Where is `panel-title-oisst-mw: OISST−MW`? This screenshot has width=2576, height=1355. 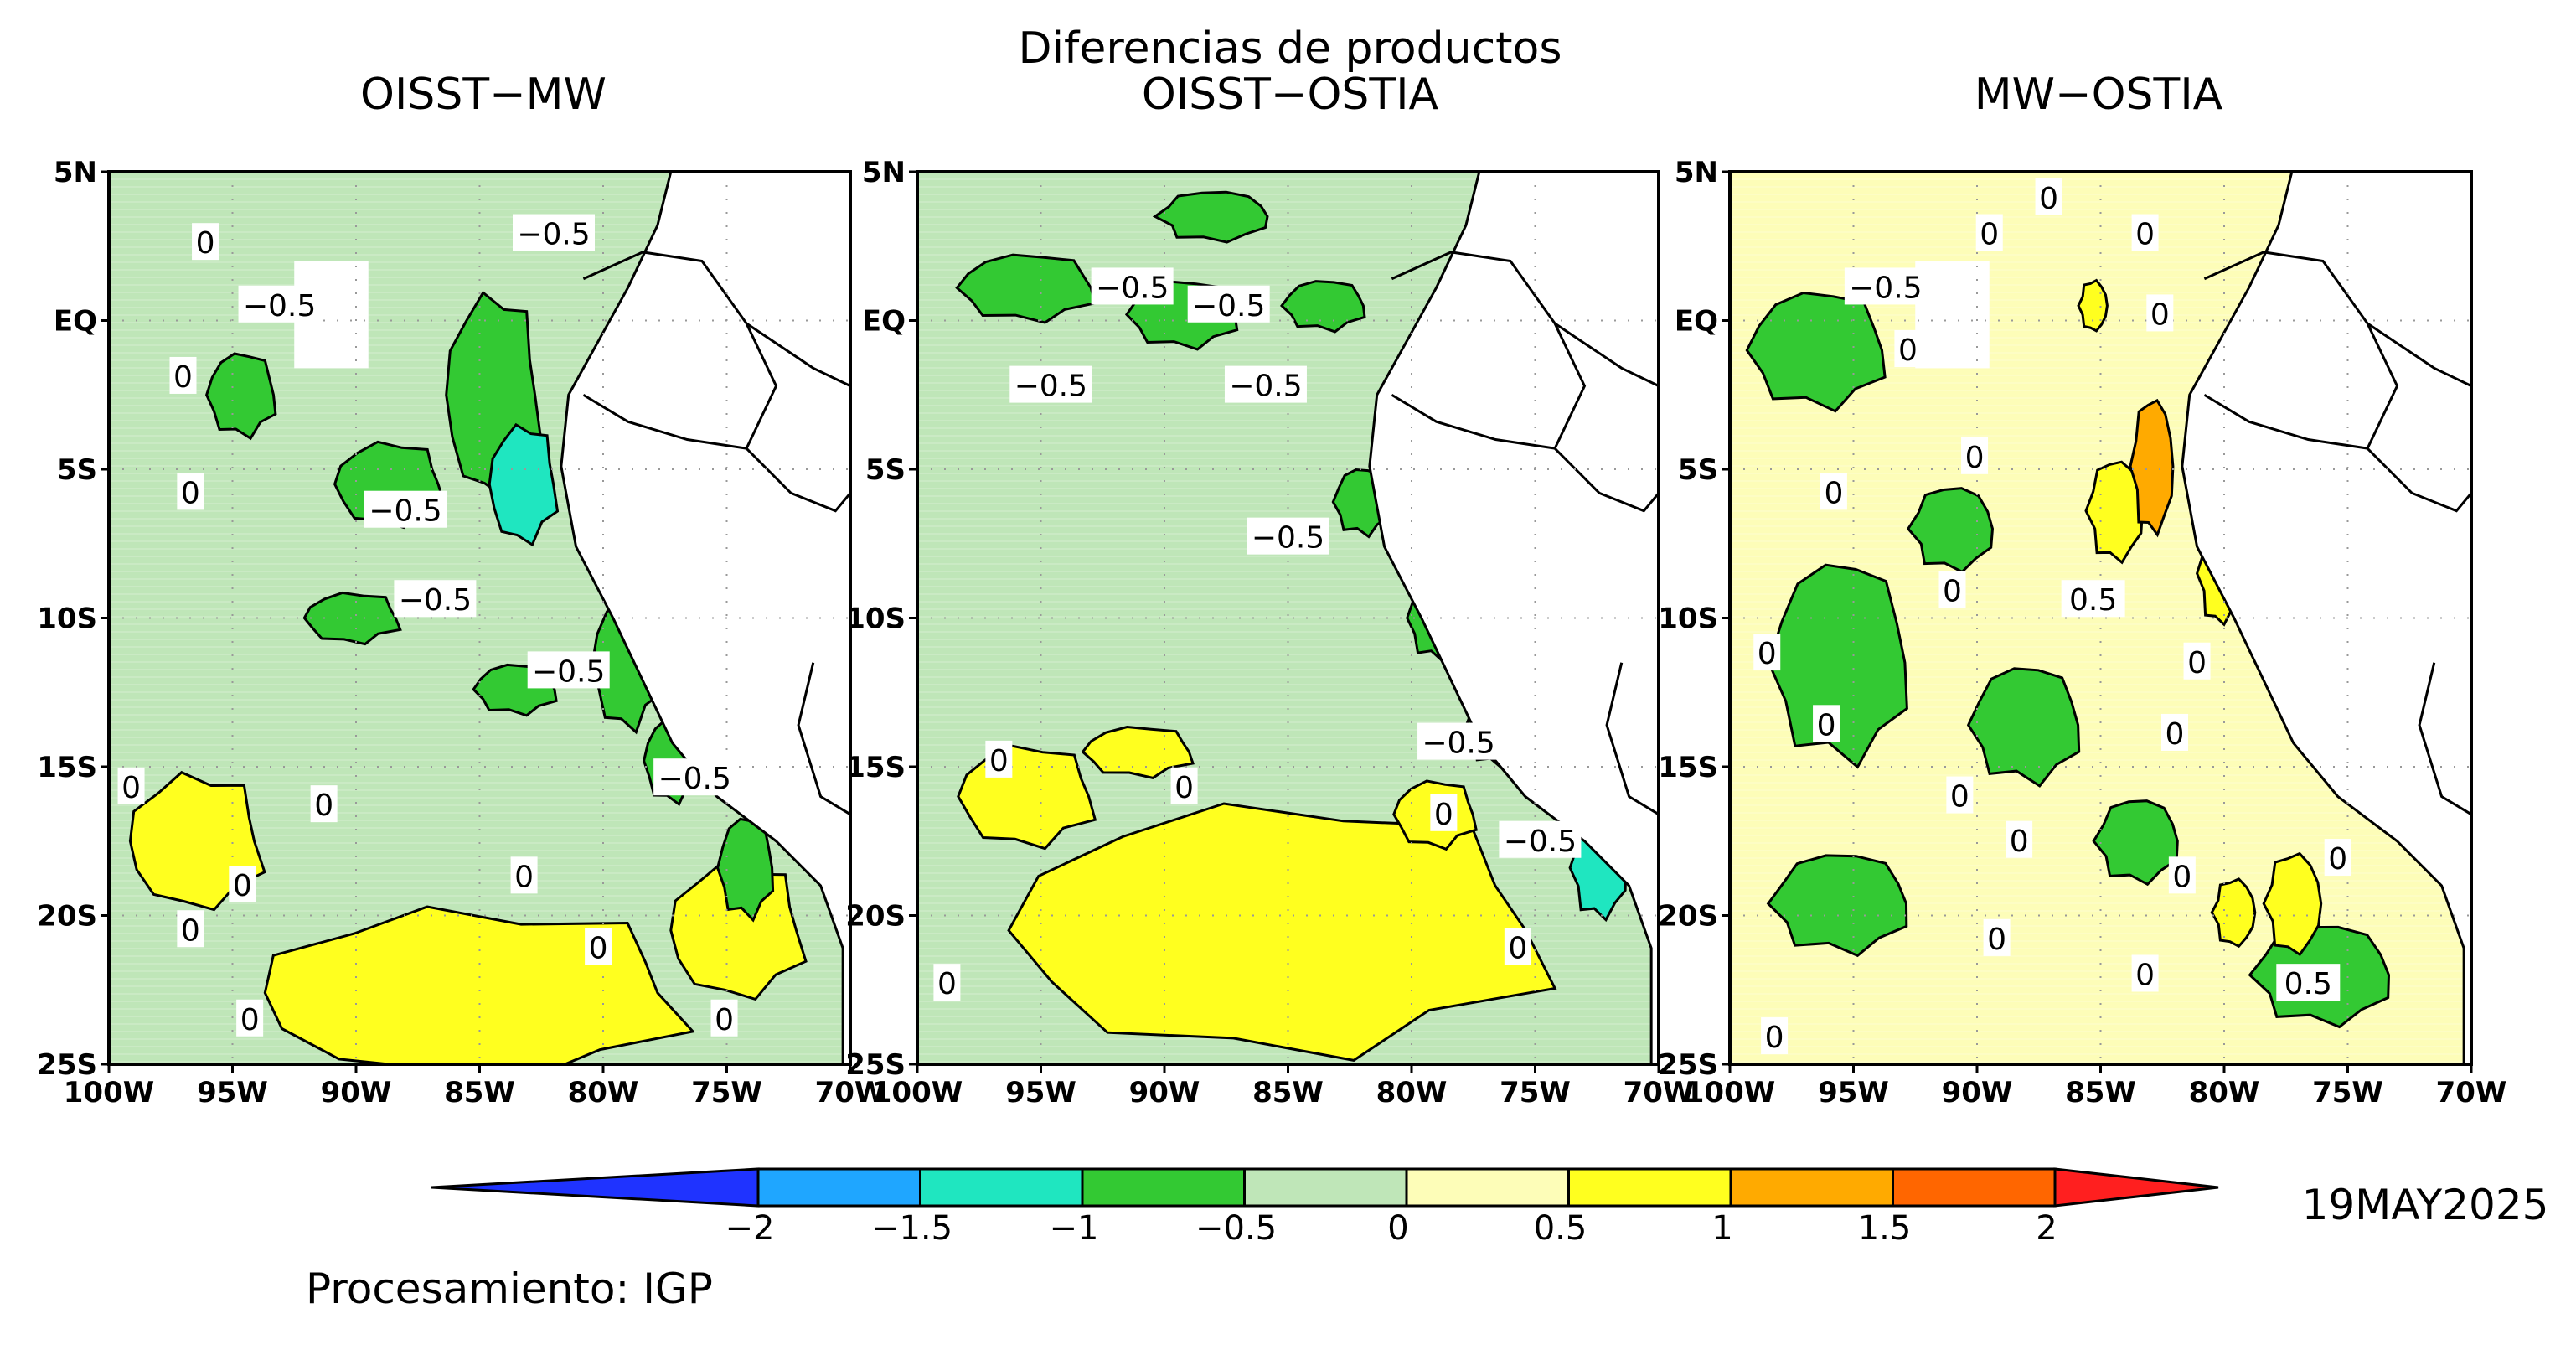
panel-title-oisst-mw: OISST−MW is located at coordinates (483, 95).